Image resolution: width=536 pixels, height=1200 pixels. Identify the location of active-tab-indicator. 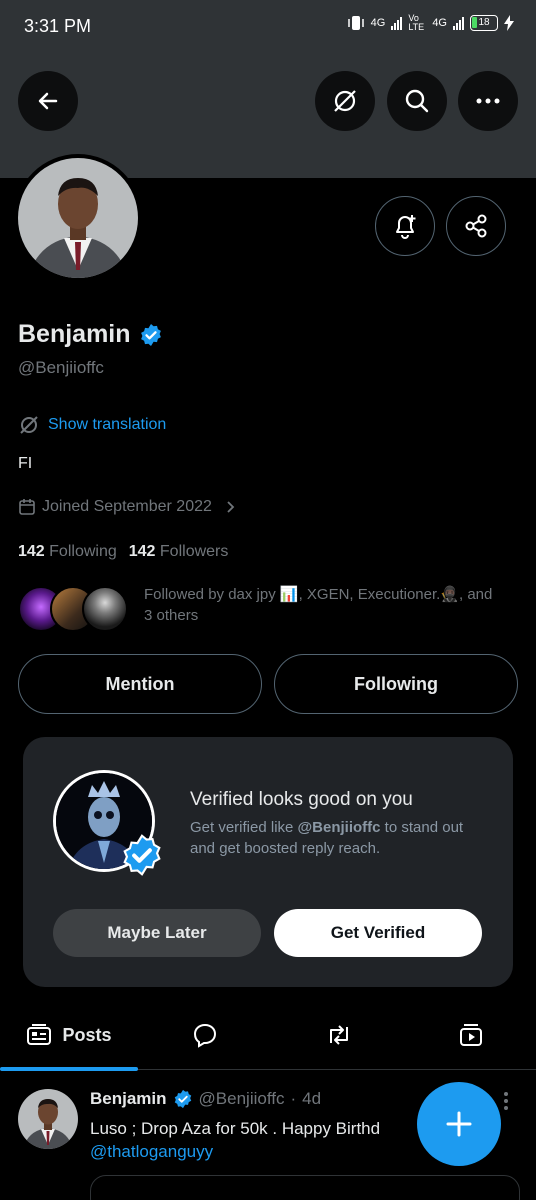
(69, 1069).